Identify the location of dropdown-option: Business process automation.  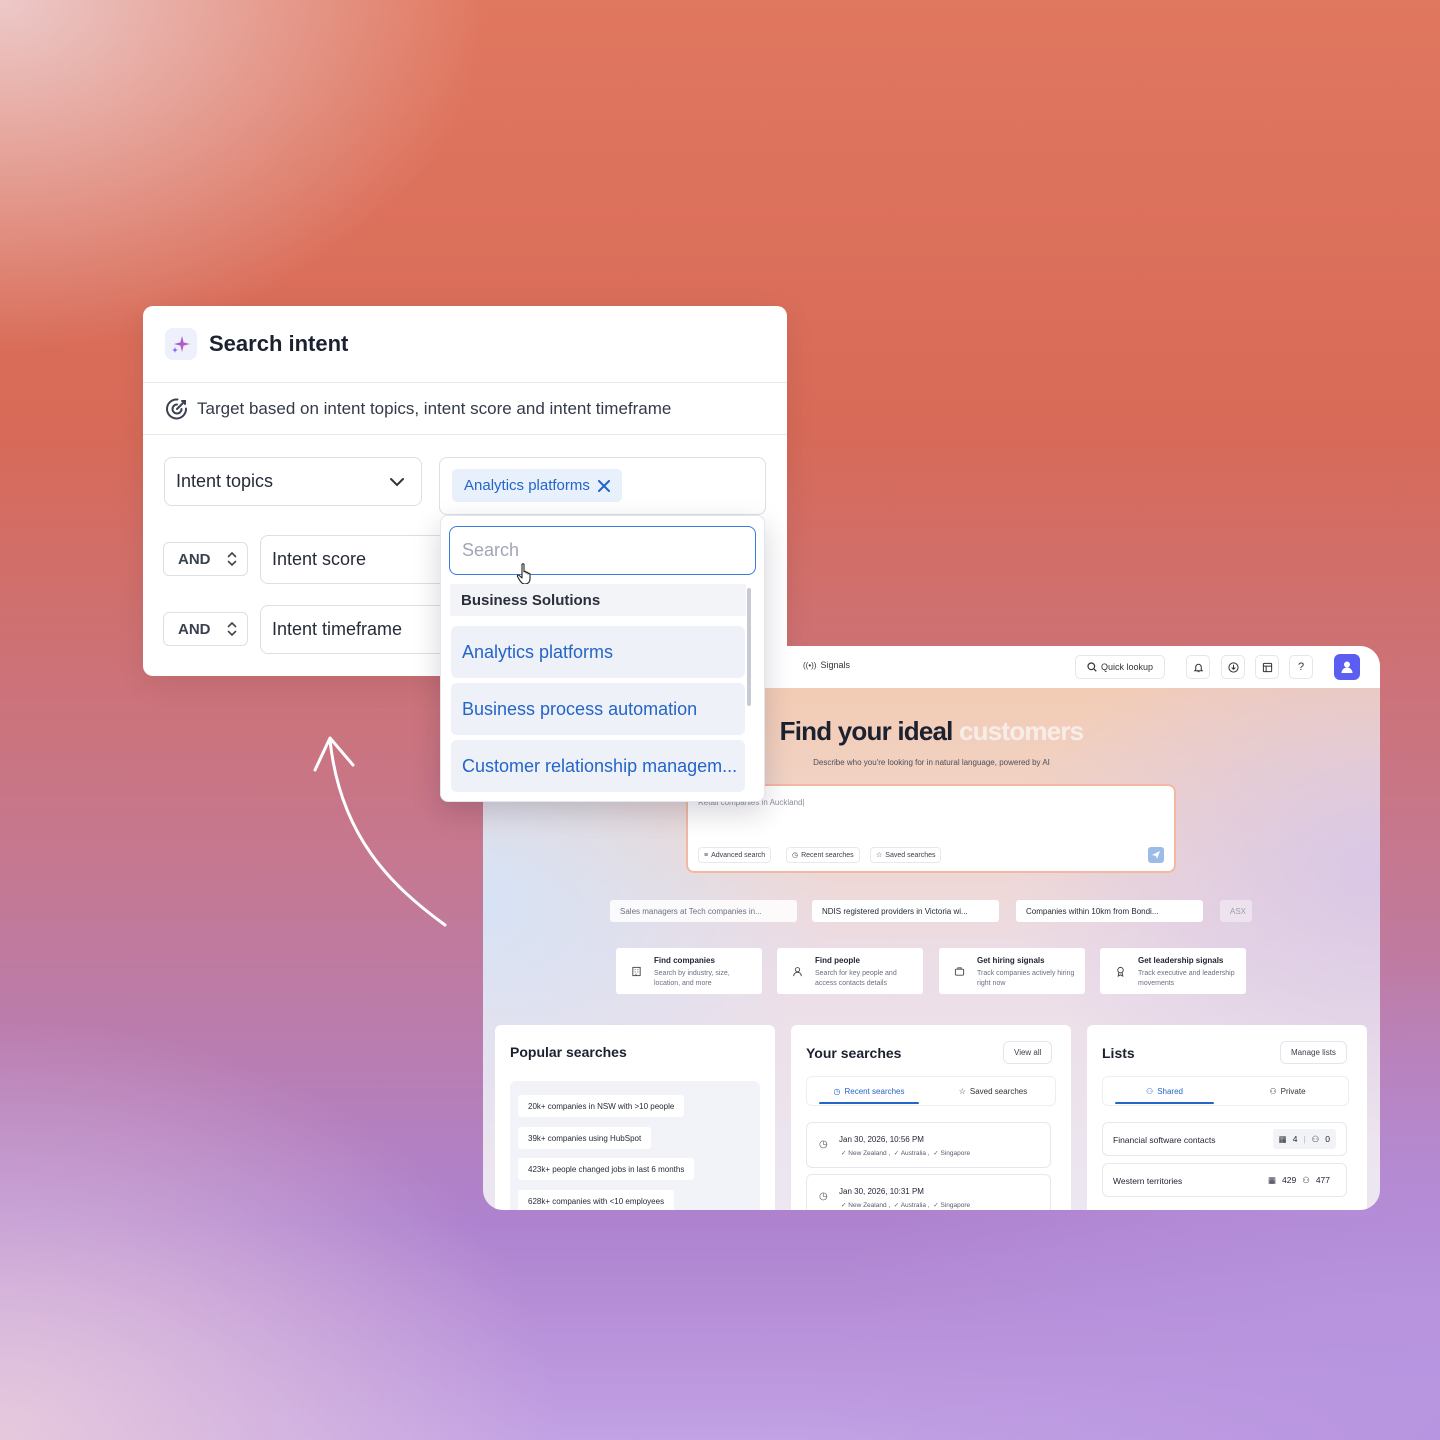
(598, 709).